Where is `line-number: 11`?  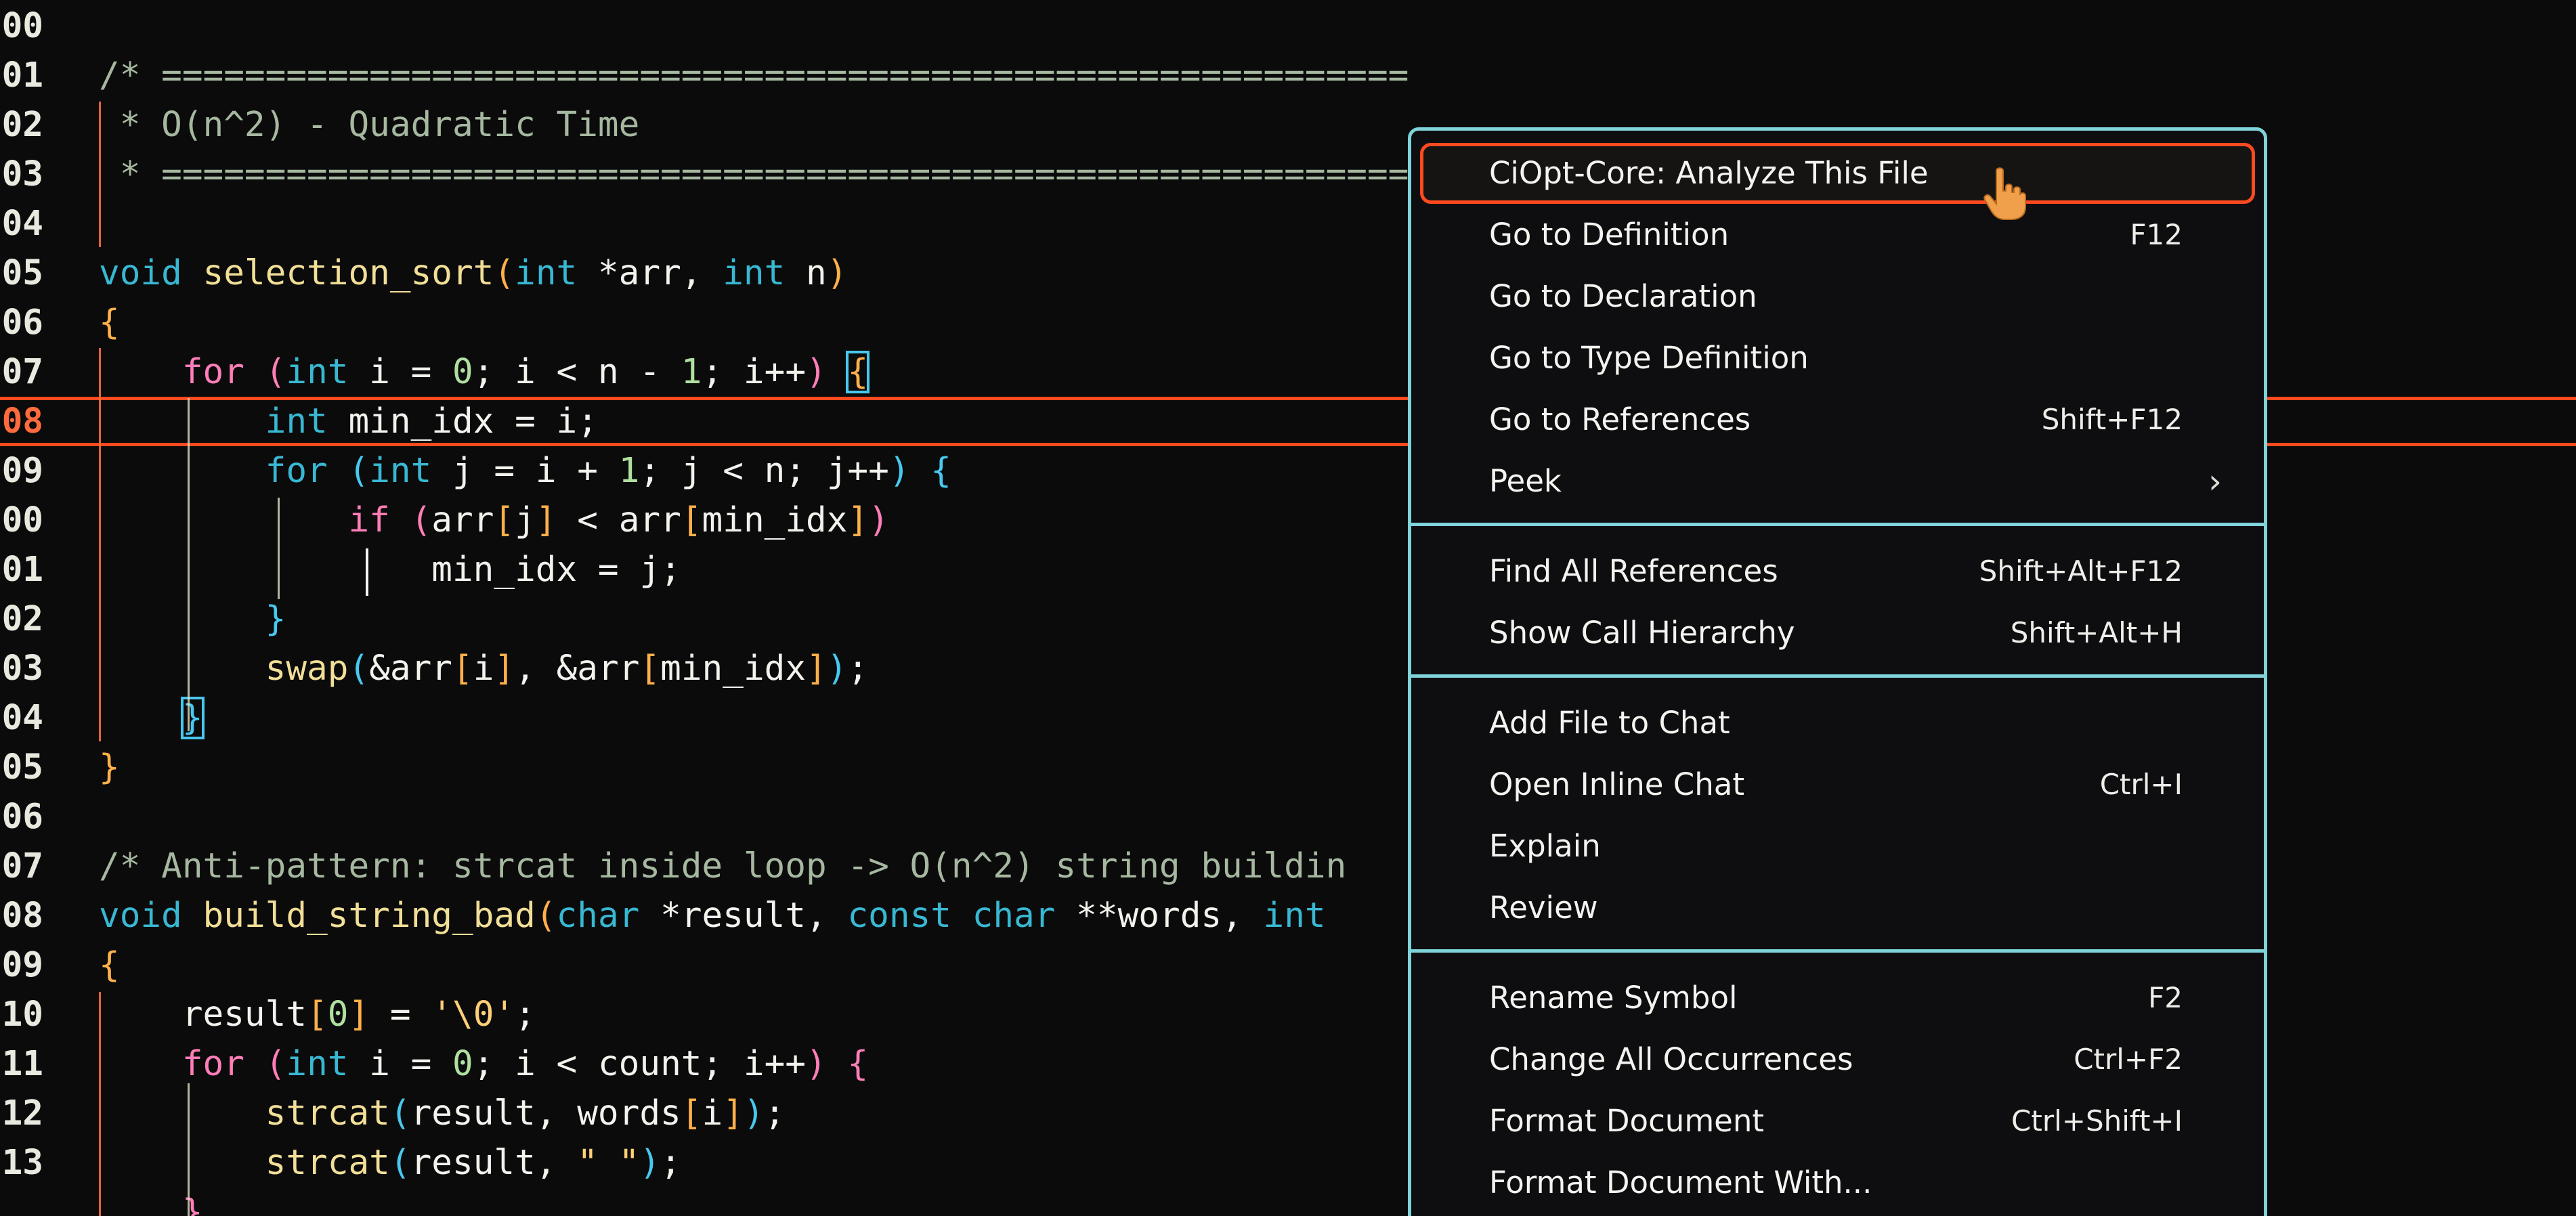
line-number: 11 is located at coordinates (22, 1064).